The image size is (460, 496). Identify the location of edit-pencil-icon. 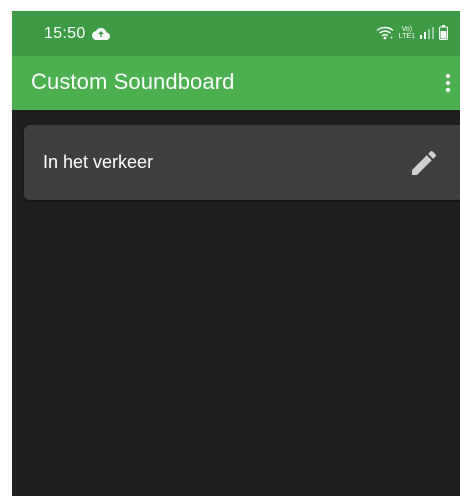
(424, 163).